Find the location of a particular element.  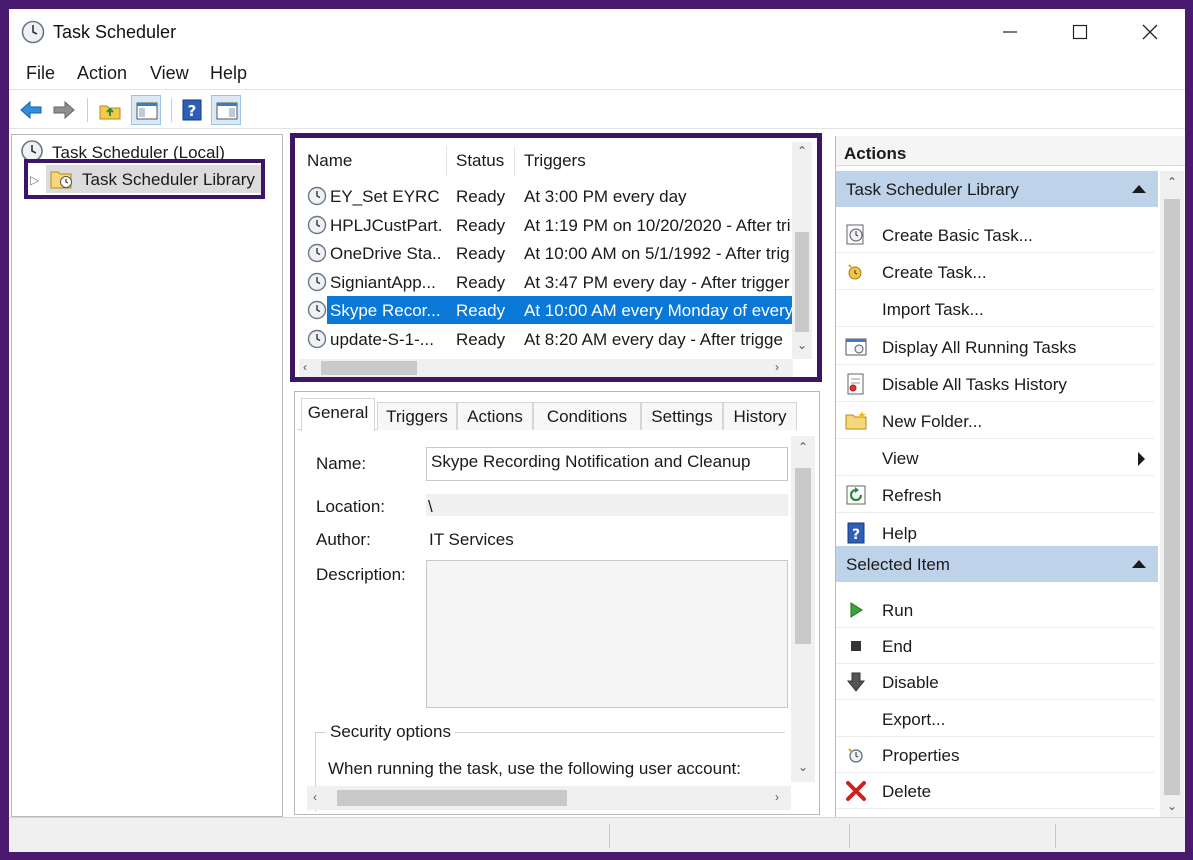

action-disable: Disable is located at coordinates (995, 682).